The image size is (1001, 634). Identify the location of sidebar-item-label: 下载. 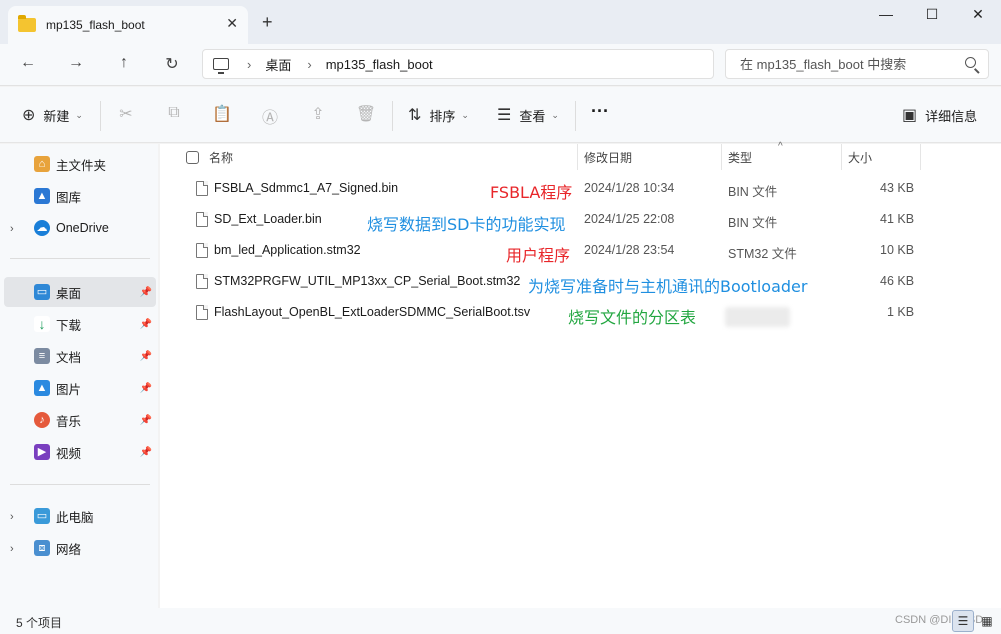
(69, 325).